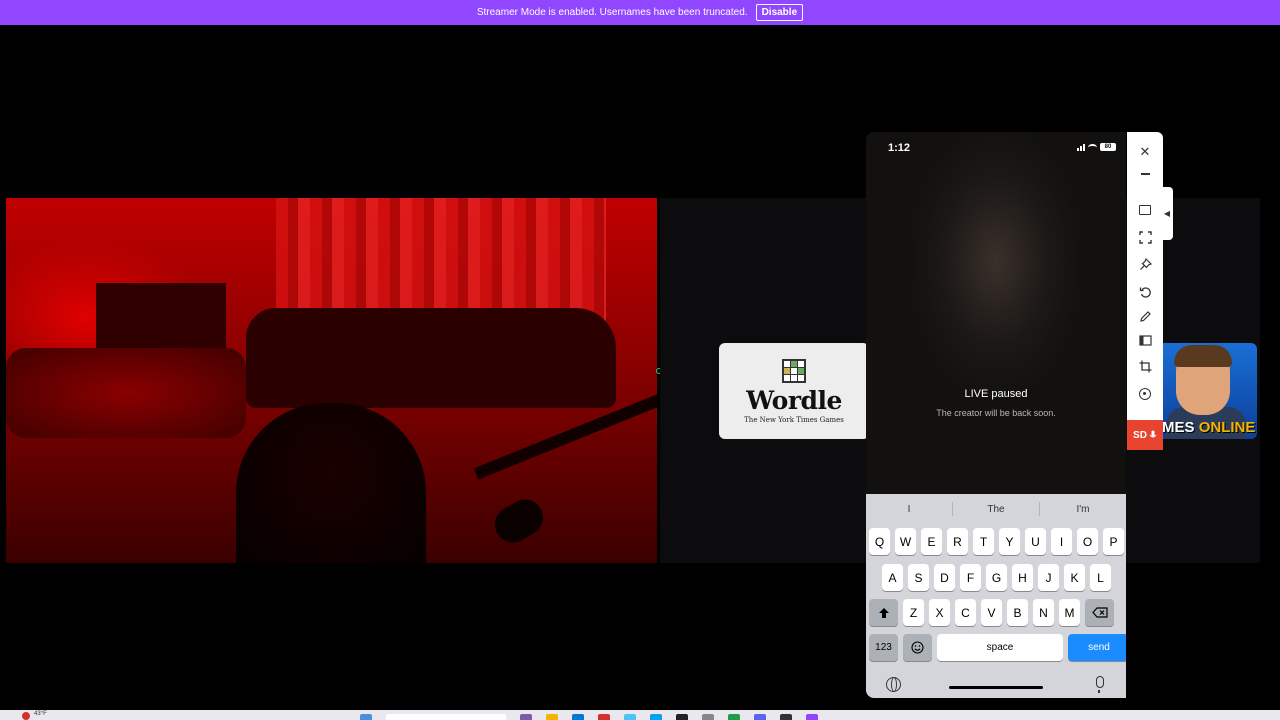  What do you see at coordinates (1145, 174) in the screenshot?
I see `minimize-icon` at bounding box center [1145, 174].